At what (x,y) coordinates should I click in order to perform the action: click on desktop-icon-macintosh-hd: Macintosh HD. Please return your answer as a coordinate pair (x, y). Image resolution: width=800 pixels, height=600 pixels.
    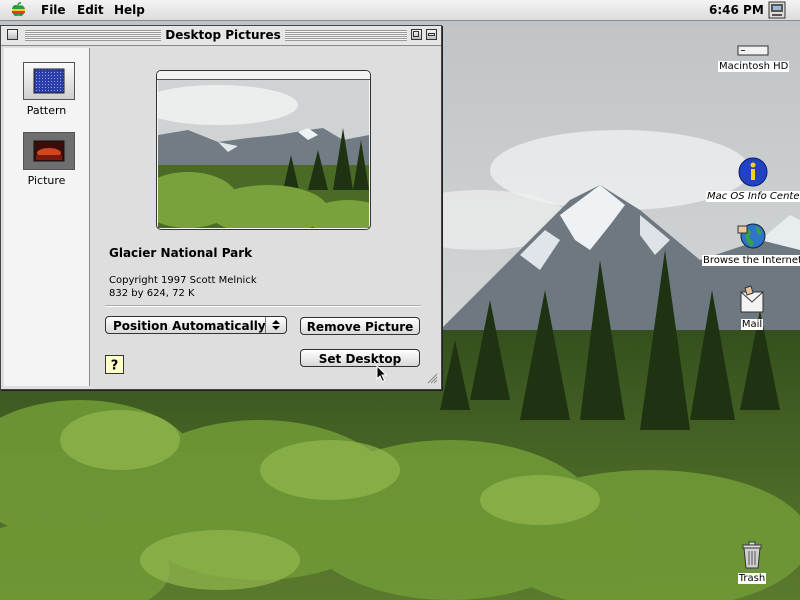
    Looking at the image, I should click on (754, 58).